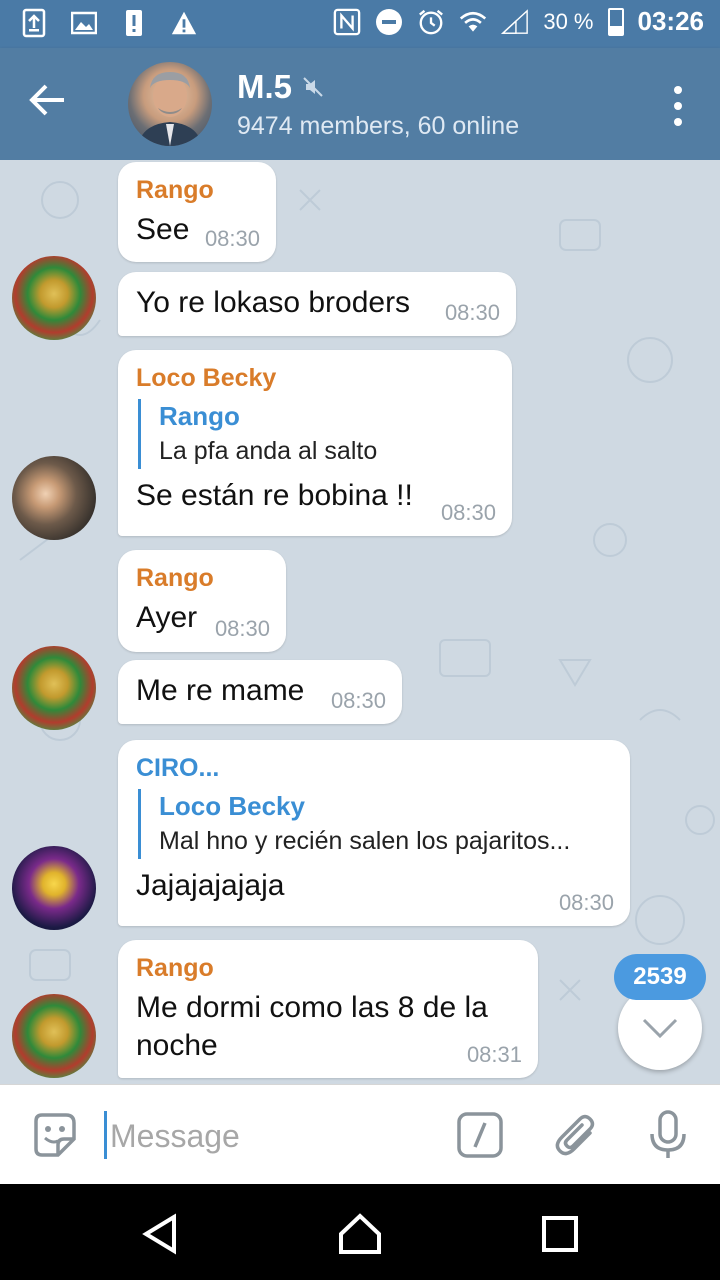  I want to click on reply-preview: Rango La pfa anda al salto, so click(316, 434).